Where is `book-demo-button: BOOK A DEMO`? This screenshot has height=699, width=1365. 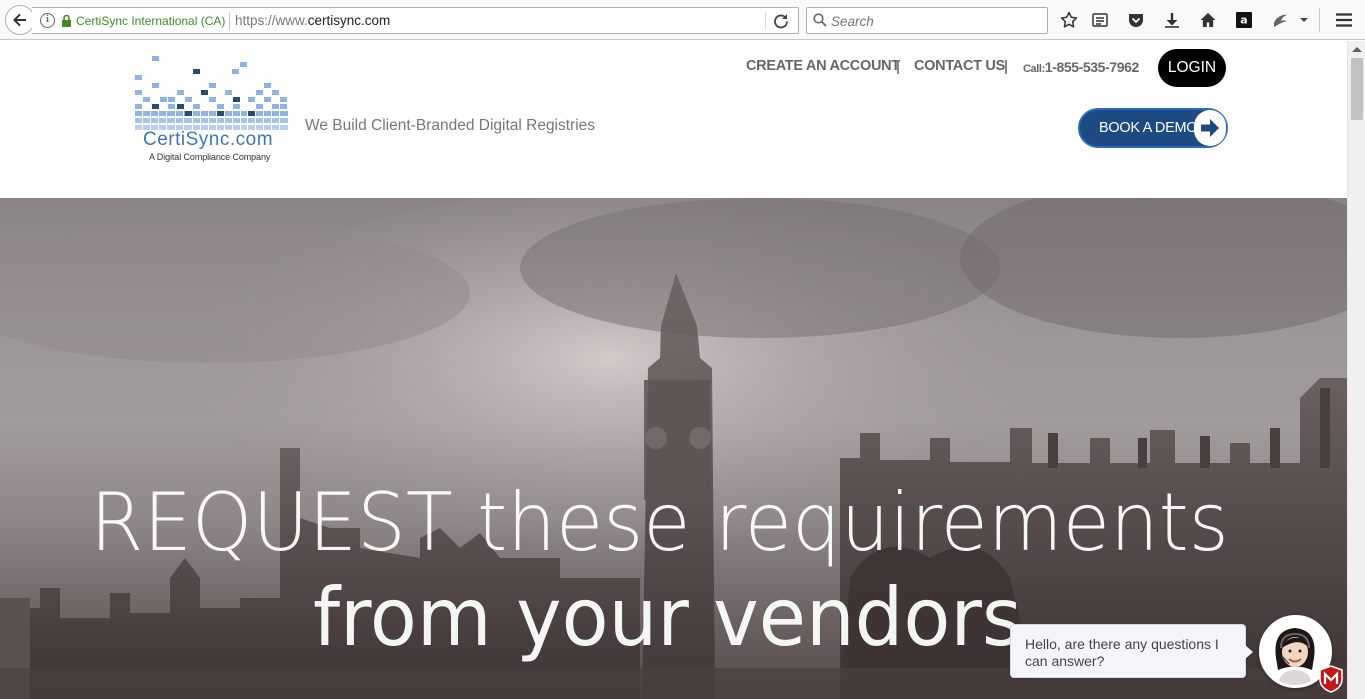
book-demo-button: BOOK A DEMO is located at coordinates (1153, 128).